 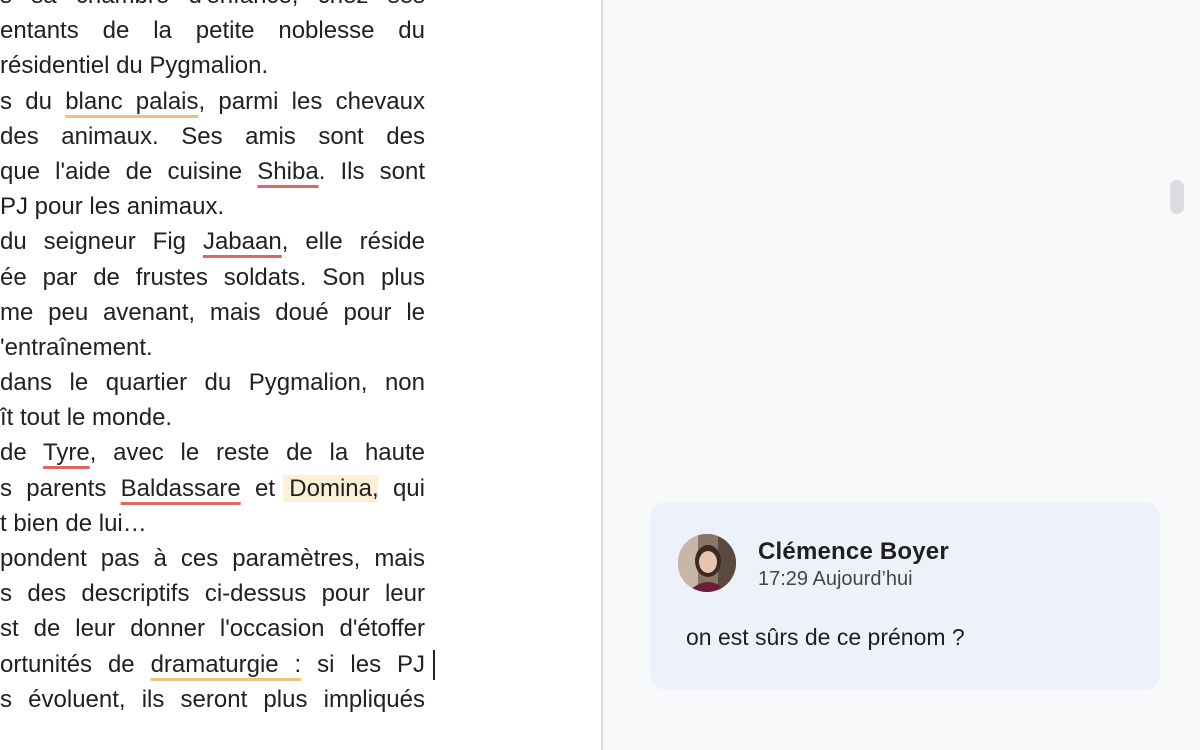 I want to click on text-run: st de leur donner l'occasion d'étoffer, so click(x=212, y=629).